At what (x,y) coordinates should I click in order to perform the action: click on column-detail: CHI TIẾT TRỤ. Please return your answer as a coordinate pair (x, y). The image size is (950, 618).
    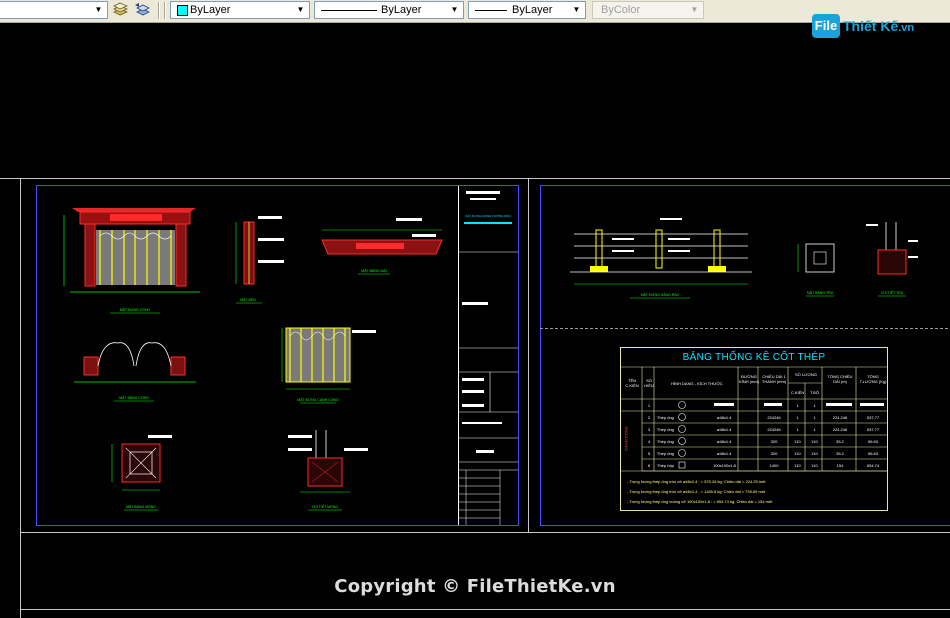
    Looking at the image, I should click on (892, 259).